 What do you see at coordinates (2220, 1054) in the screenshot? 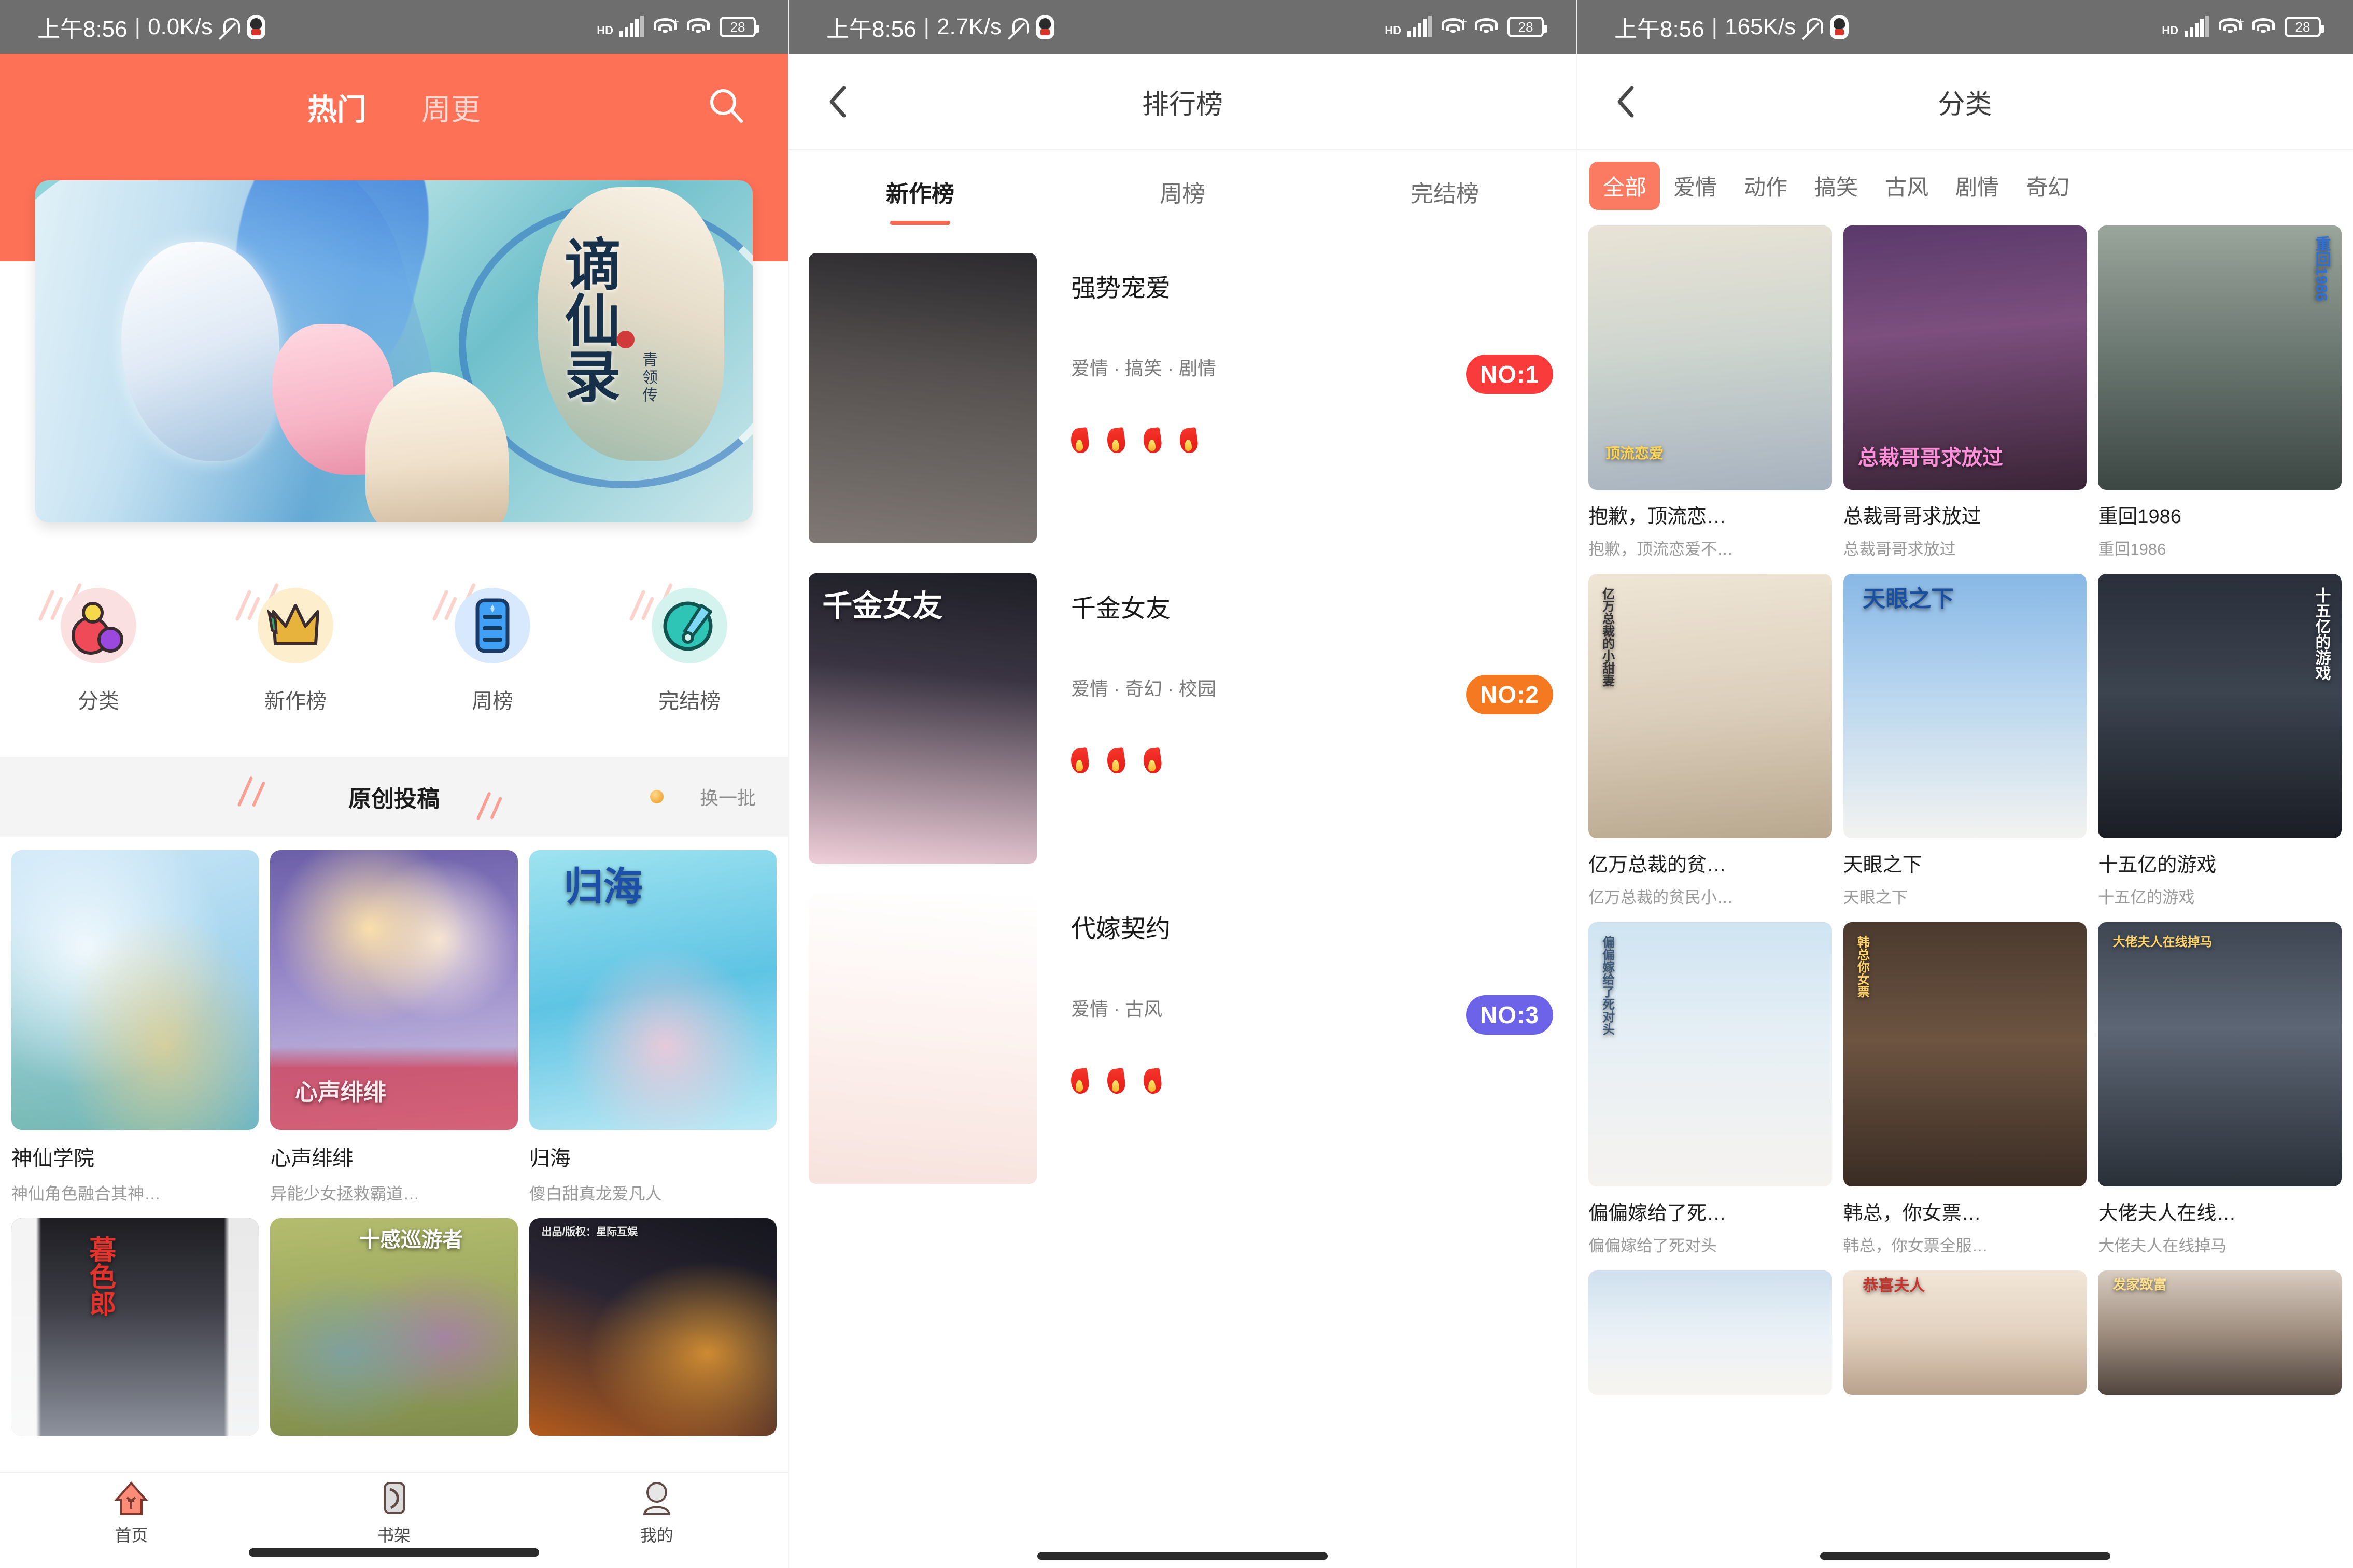
I see `comic-cover: 大佬夫人在线掉马` at bounding box center [2220, 1054].